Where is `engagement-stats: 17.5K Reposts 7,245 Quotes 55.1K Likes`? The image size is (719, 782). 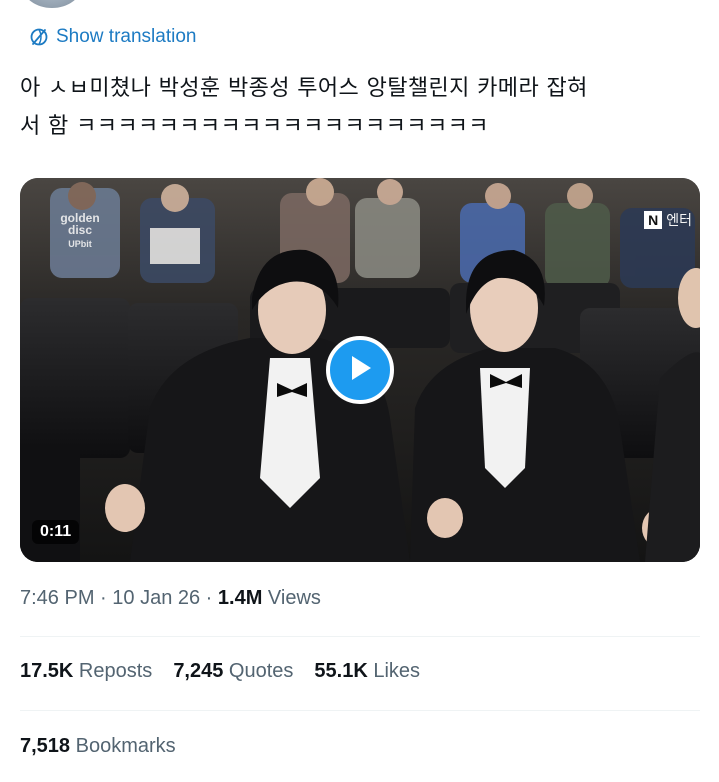
engagement-stats: 17.5K Reposts 7,245 Quotes 55.1K Likes is located at coordinates (220, 671).